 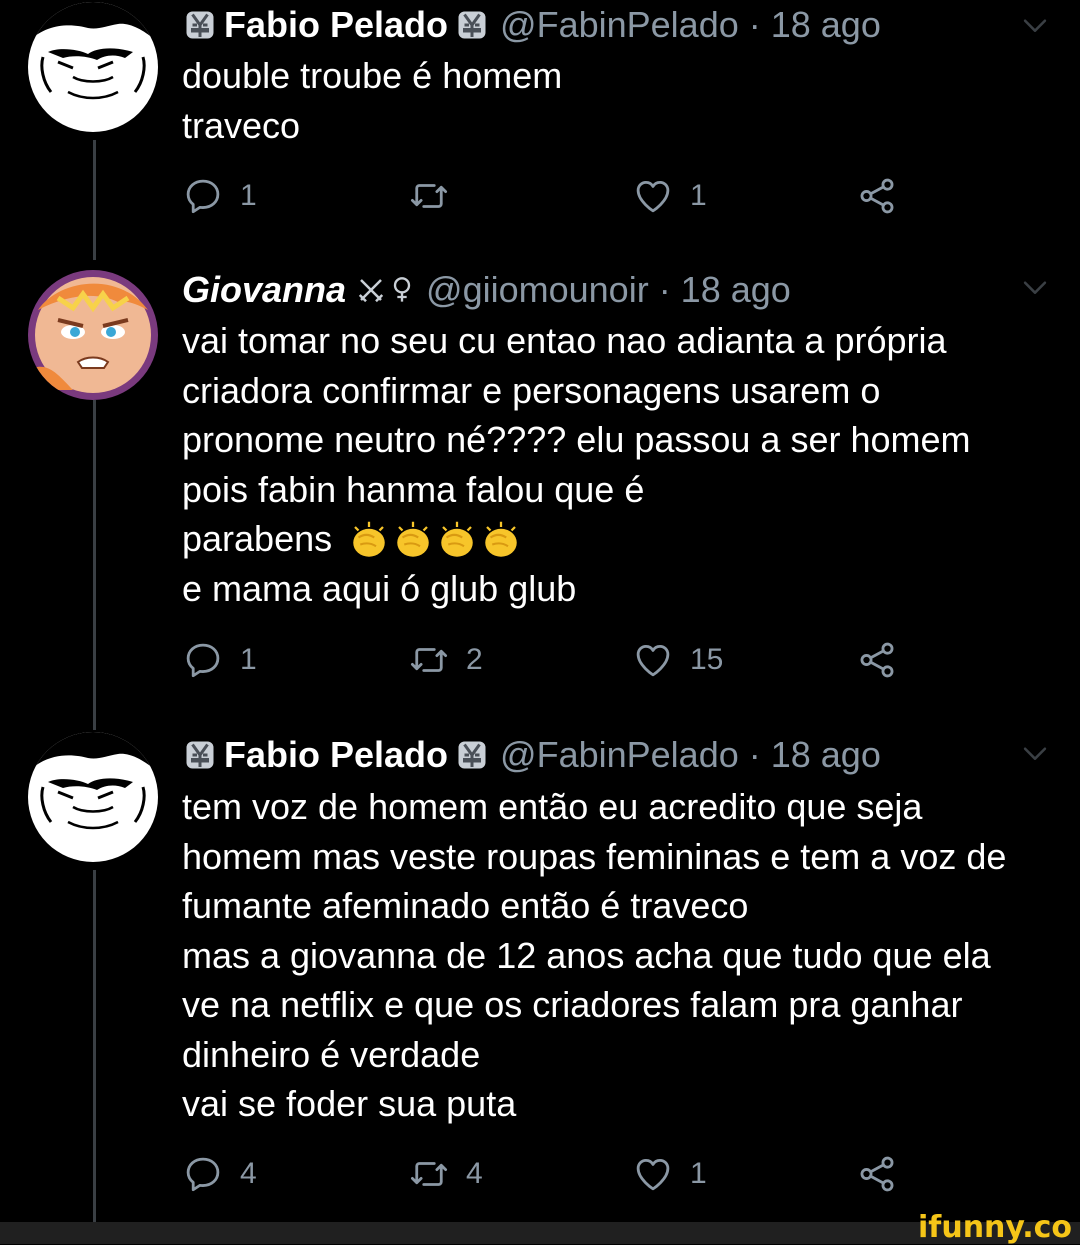 I want to click on display-name: Giovanna, so click(x=264, y=290).